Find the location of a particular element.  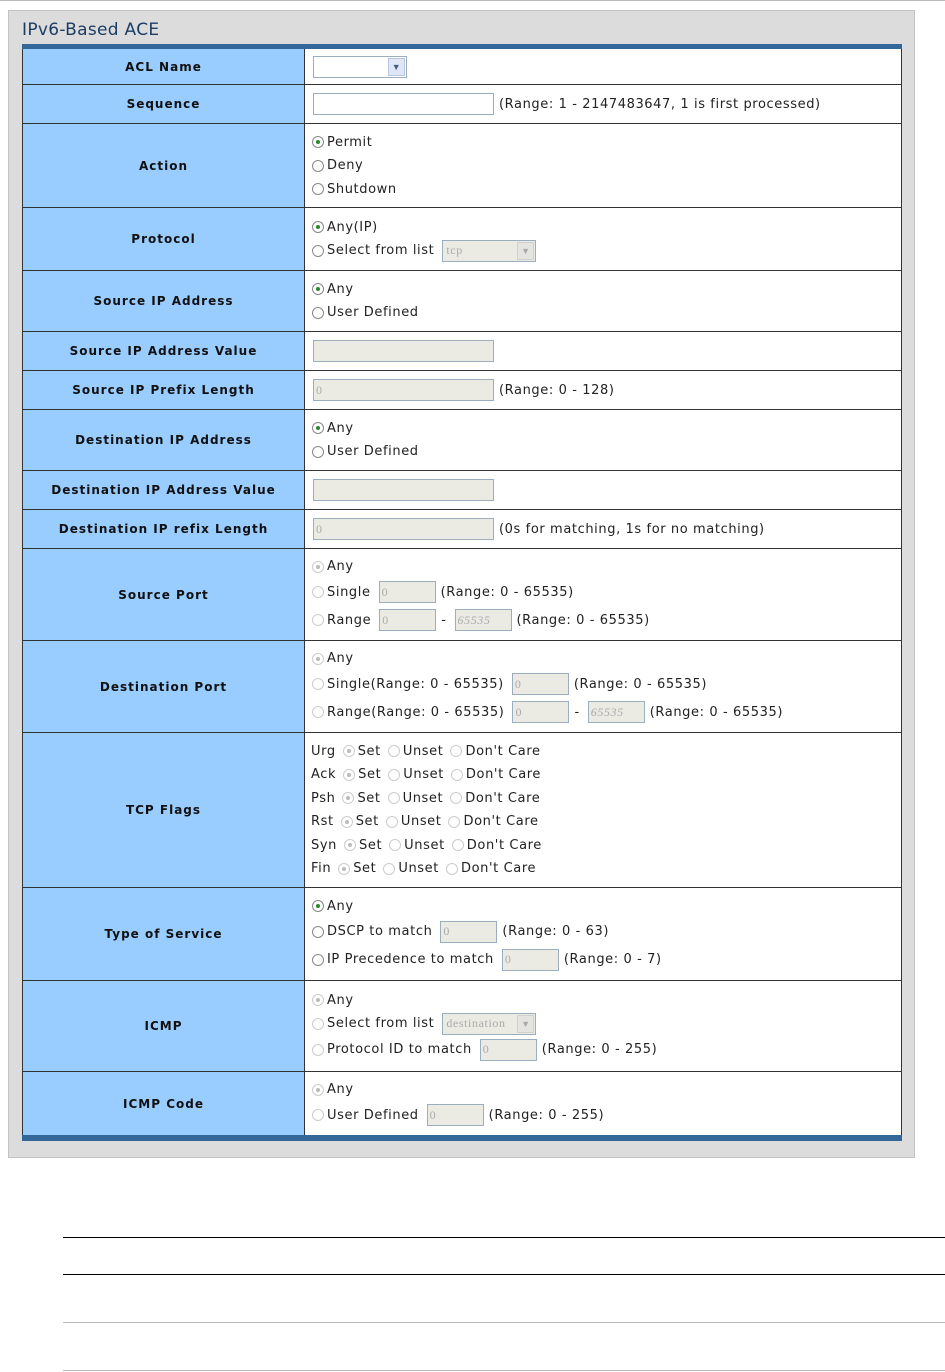

option-line: User Defined 0 (Range: 0 - 255) is located at coordinates (606, 1115).